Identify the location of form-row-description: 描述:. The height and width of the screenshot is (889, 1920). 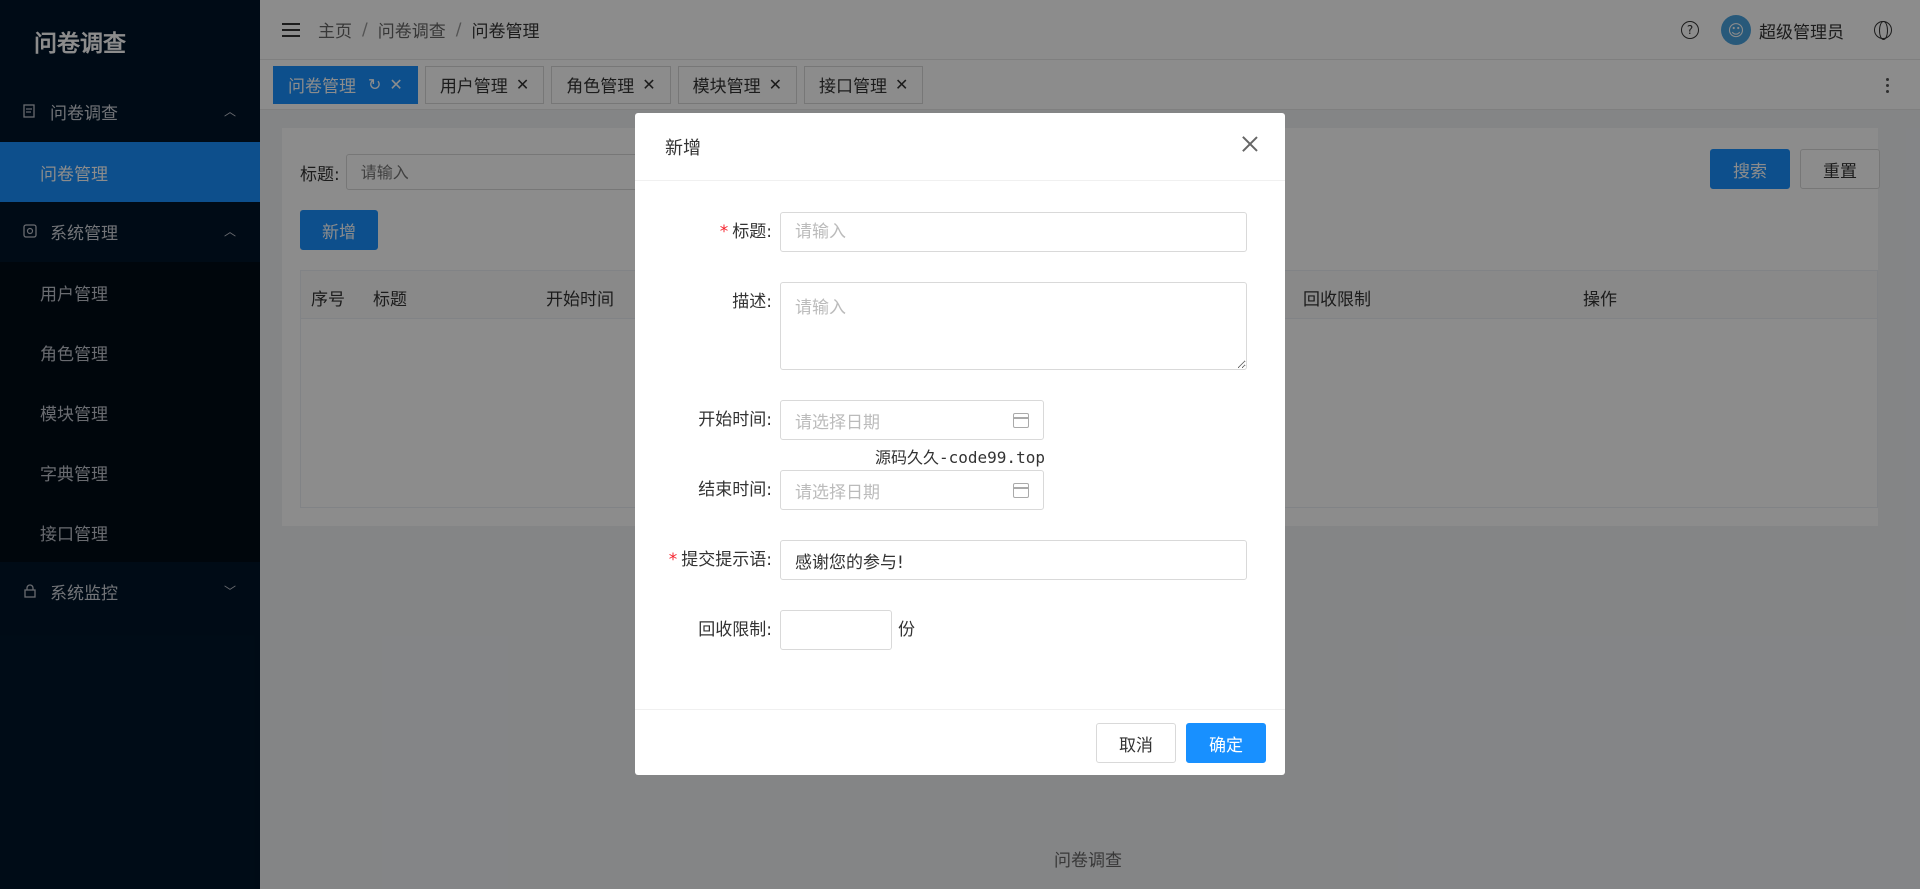
(960, 326).